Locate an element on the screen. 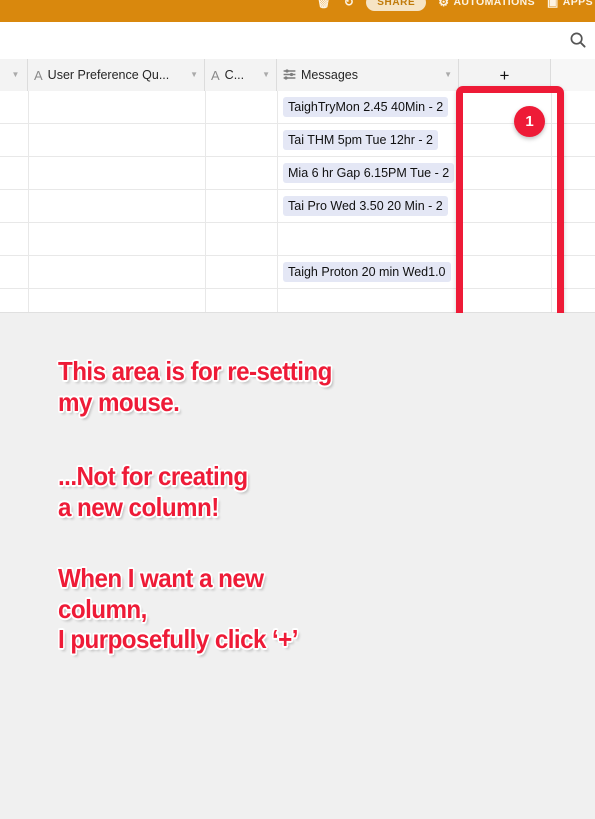 The width and height of the screenshot is (595, 819). annotation-block: ...Not for creating a new column! is located at coordinates (160, 491).